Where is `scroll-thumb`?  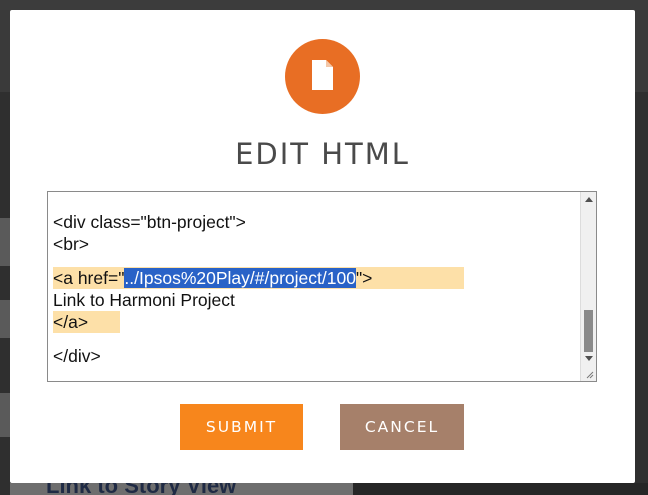
scroll-thumb is located at coordinates (588, 331).